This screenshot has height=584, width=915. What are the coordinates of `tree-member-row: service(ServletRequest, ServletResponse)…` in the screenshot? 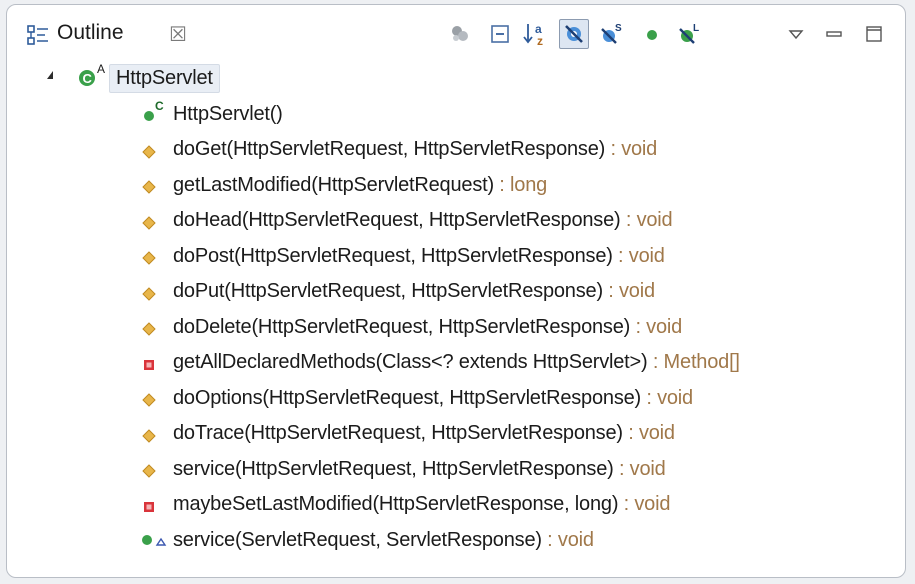 It's located at (365, 540).